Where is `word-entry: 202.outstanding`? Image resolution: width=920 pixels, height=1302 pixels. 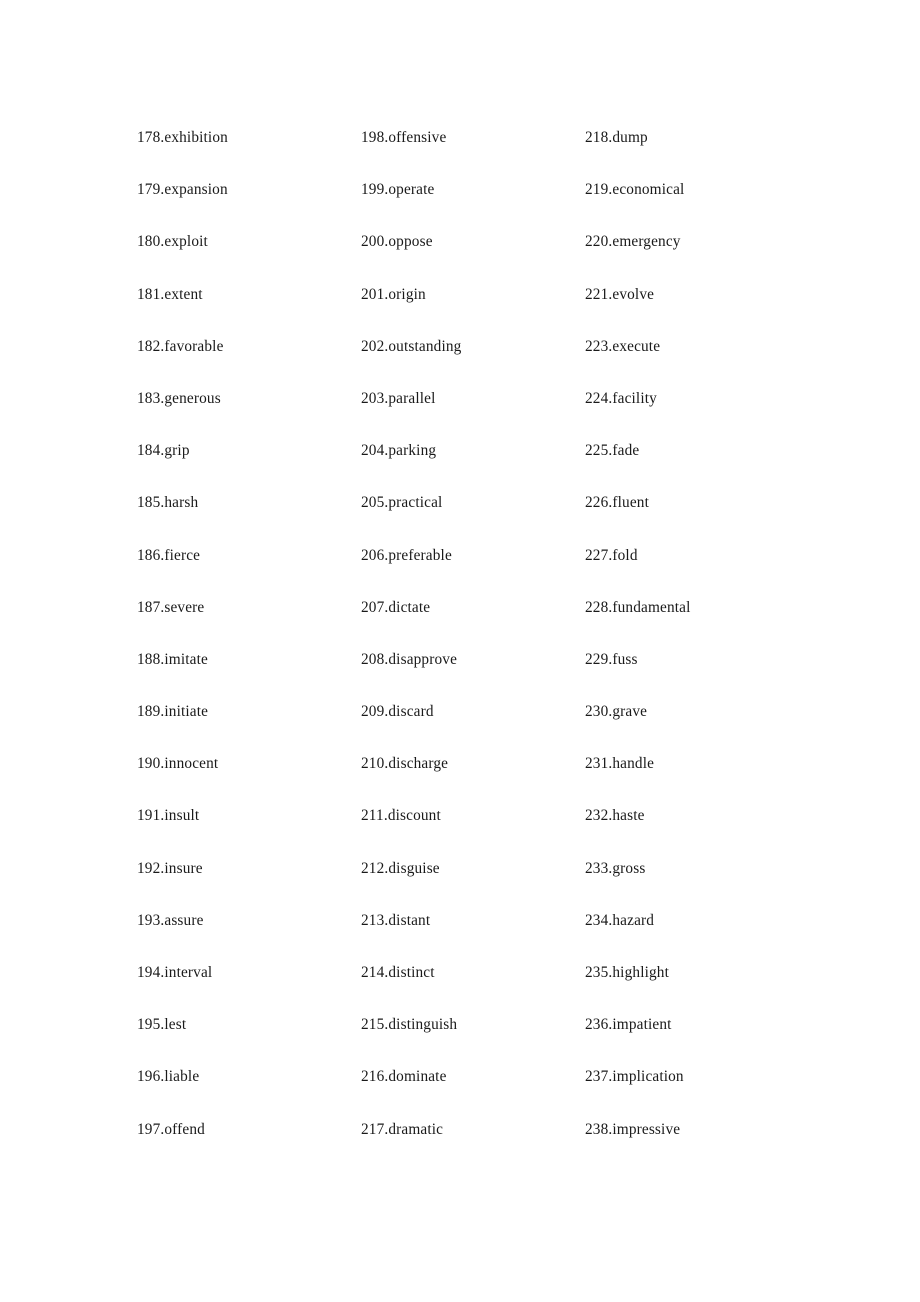
word-entry: 202.outstanding is located at coordinates (411, 346).